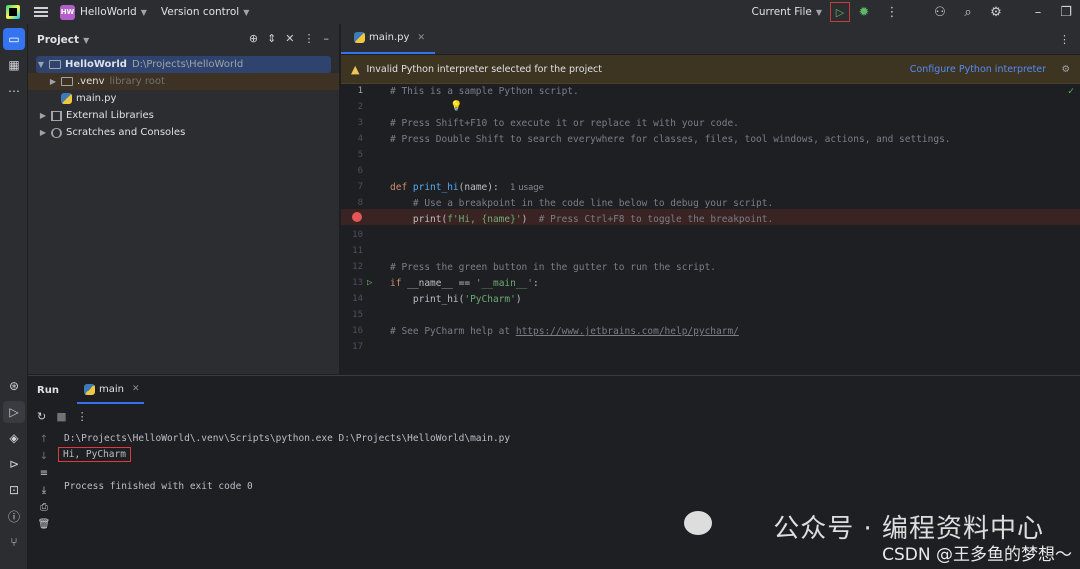 Image resolution: width=1080 pixels, height=569 pixels. What do you see at coordinates (41, 416) in the screenshot?
I see `rerun-icon: ↻` at bounding box center [41, 416].